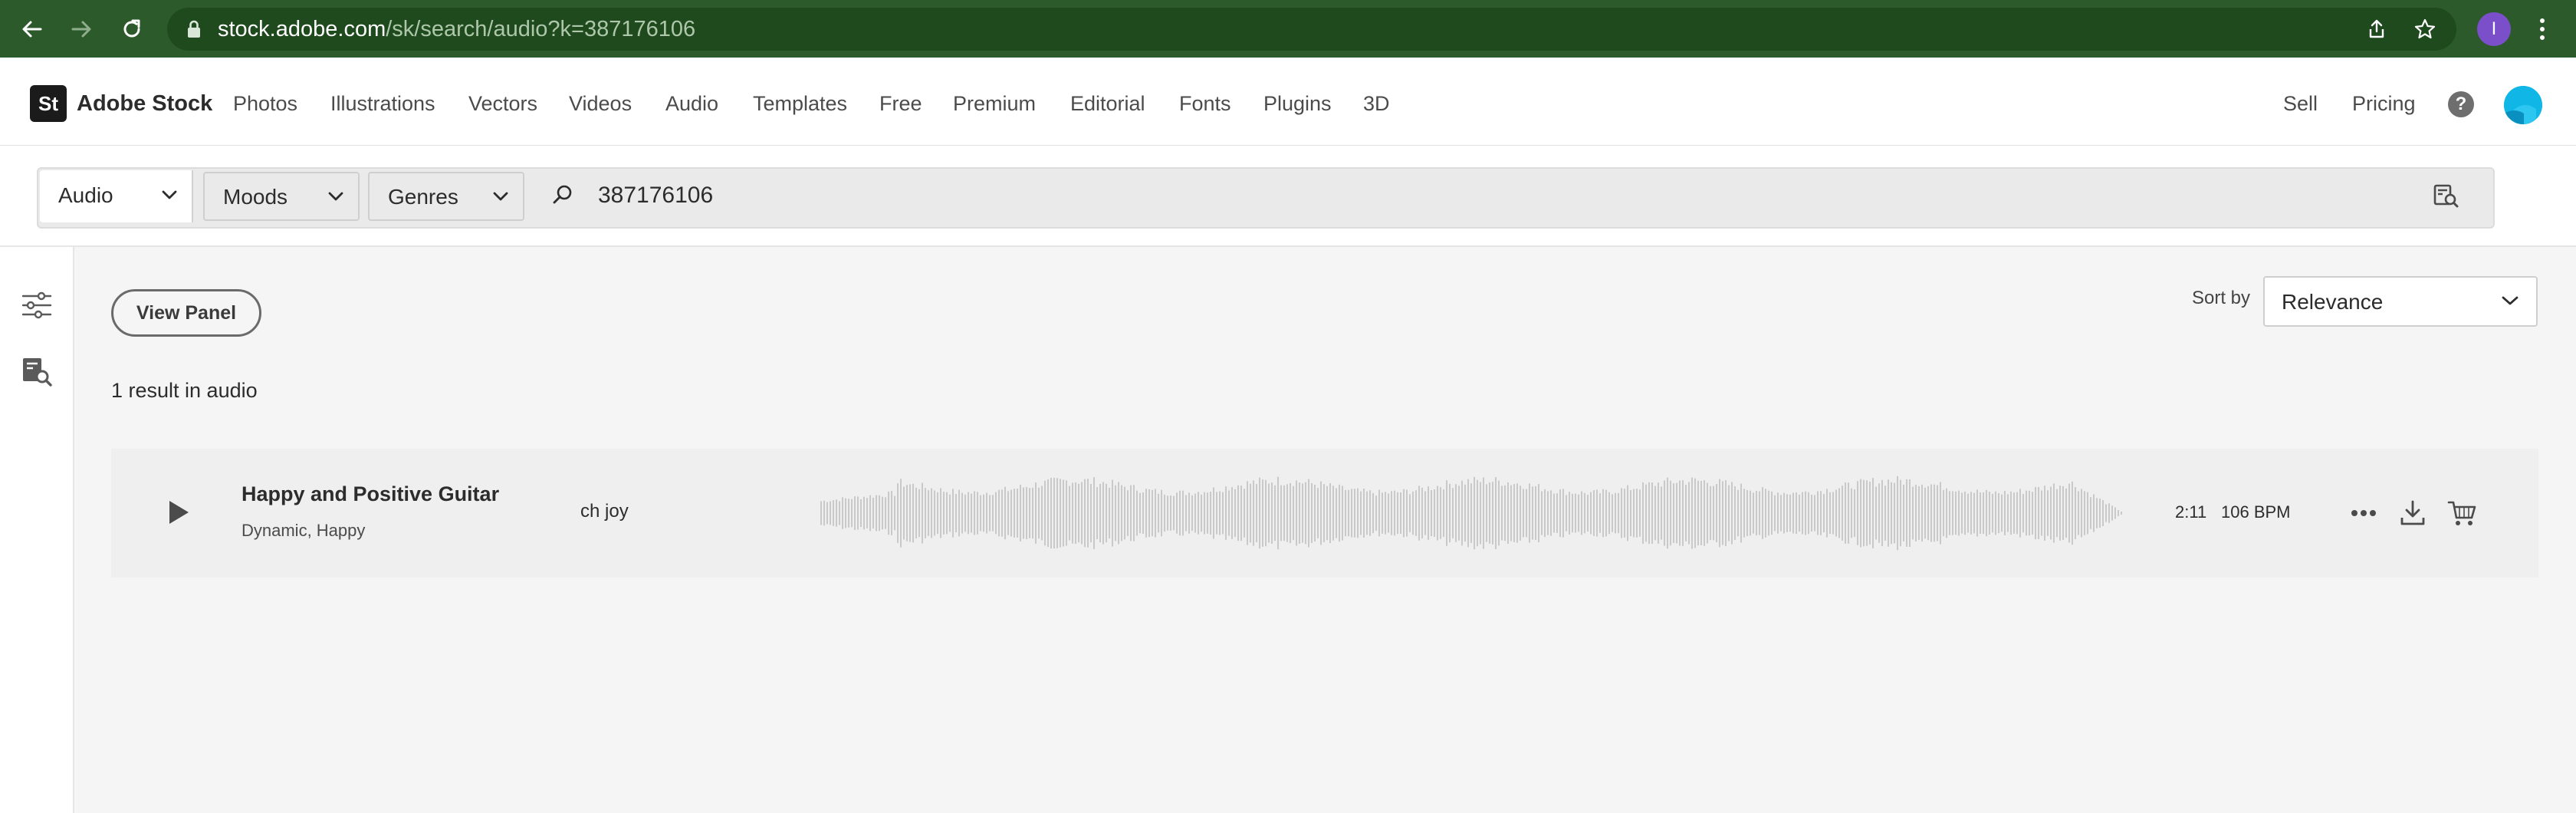  I want to click on account-avatar, so click(2523, 105).